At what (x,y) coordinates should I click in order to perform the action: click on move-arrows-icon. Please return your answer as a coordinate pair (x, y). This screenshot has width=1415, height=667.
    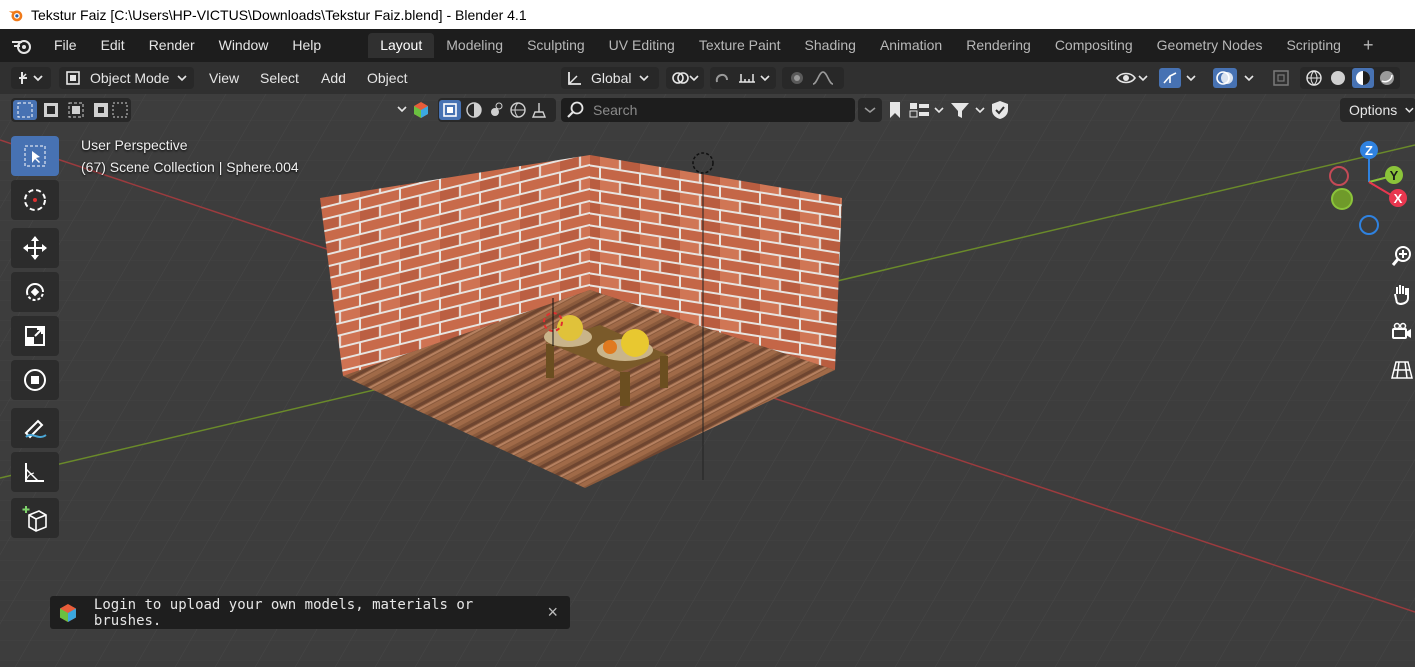
    Looking at the image, I should click on (35, 248).